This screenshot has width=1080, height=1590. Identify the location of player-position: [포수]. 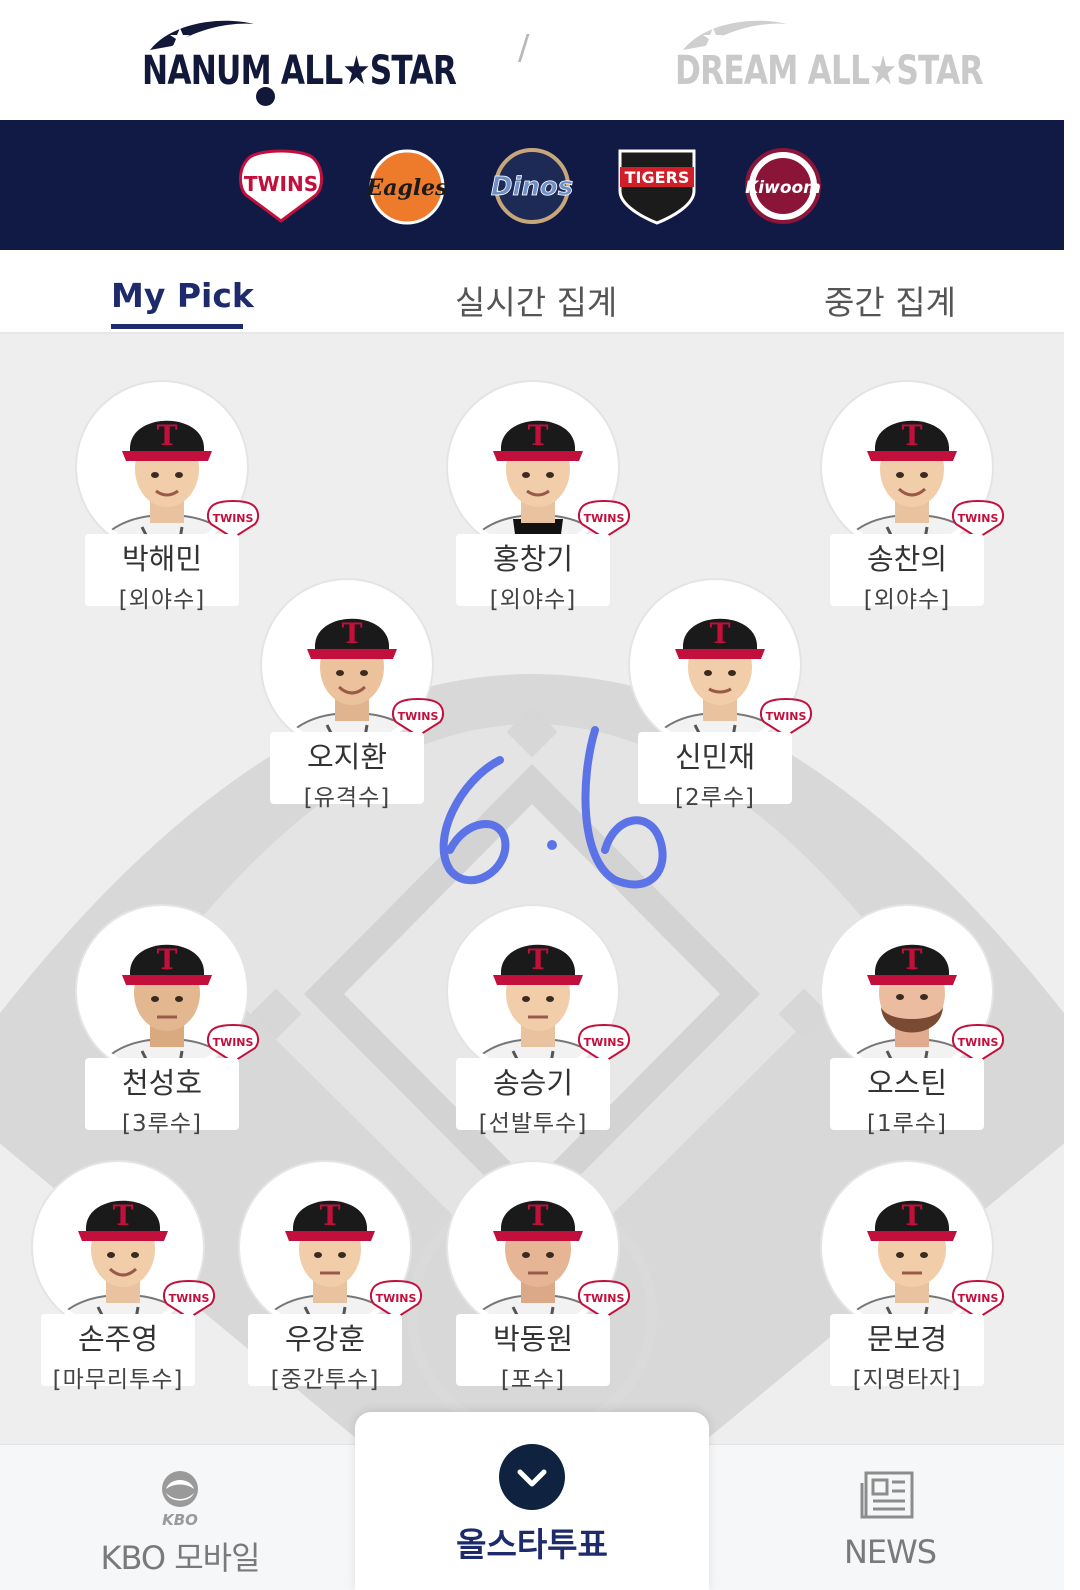
(533, 1380).